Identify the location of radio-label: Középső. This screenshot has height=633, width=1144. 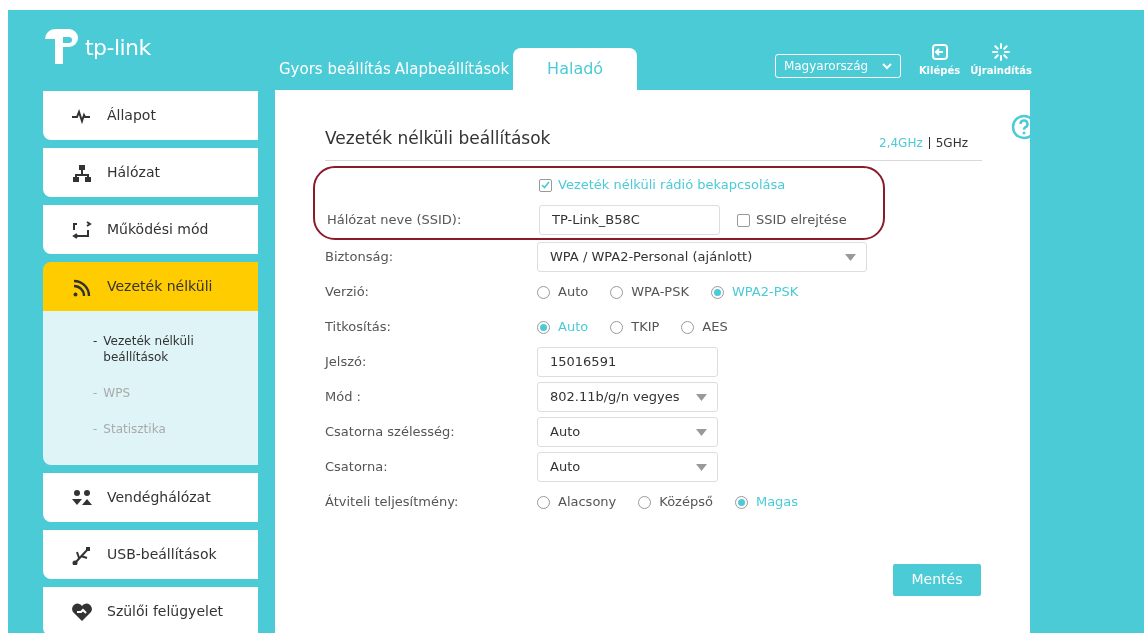
(686, 502).